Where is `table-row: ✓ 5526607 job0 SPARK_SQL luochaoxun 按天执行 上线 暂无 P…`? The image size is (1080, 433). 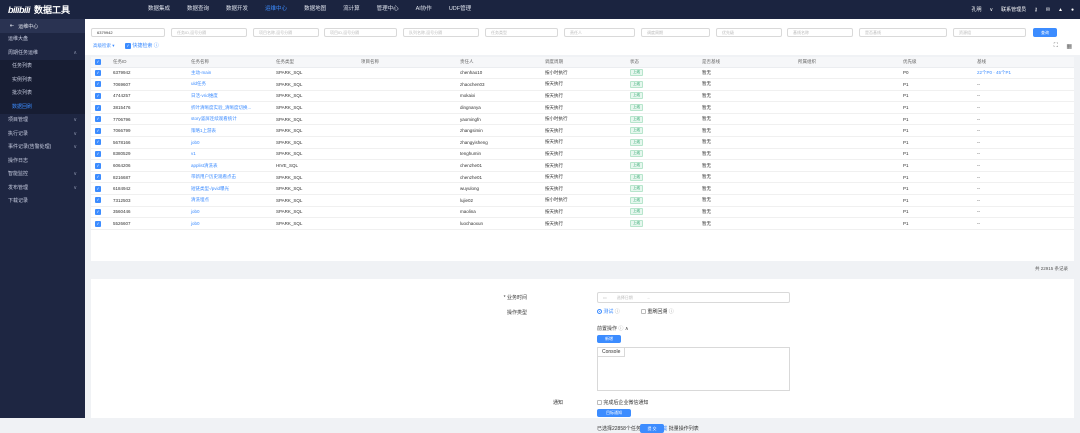 table-row: ✓ 5526607 job0 SPARK_SQL luochaoxun 按天执行 上线 暂无 P… is located at coordinates (582, 223).